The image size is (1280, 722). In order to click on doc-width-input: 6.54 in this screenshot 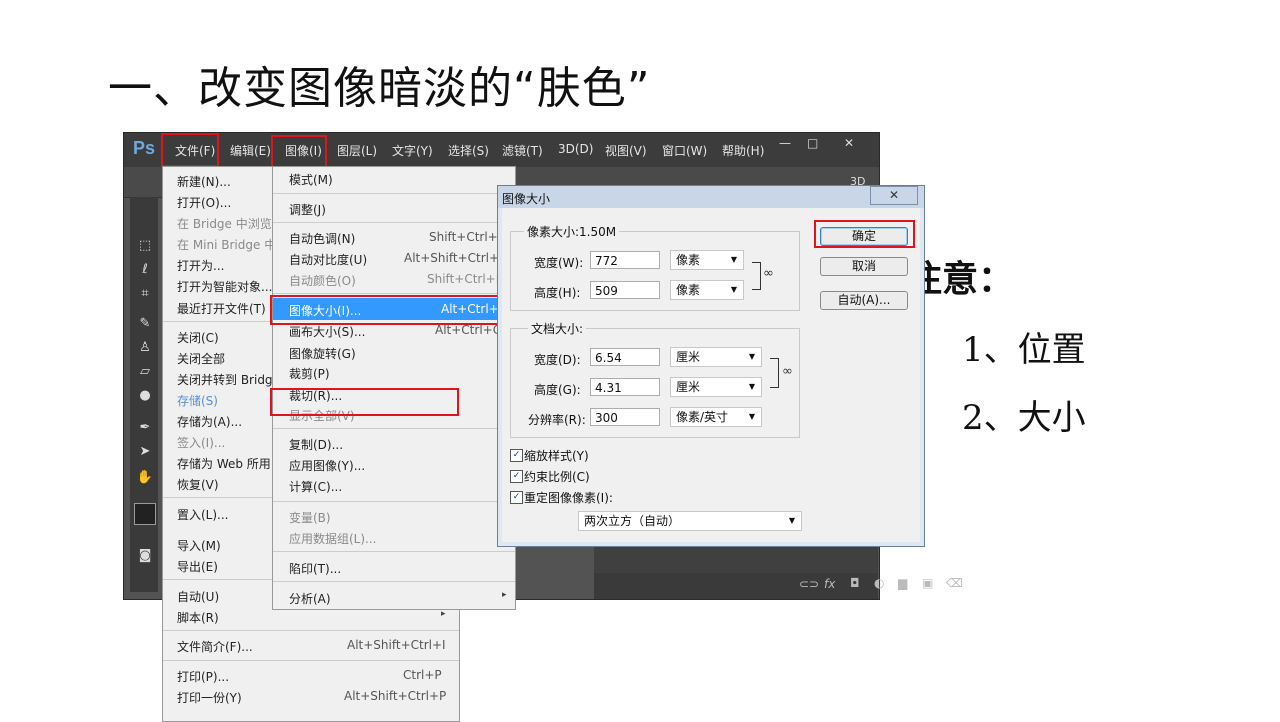, I will do `click(625, 357)`.